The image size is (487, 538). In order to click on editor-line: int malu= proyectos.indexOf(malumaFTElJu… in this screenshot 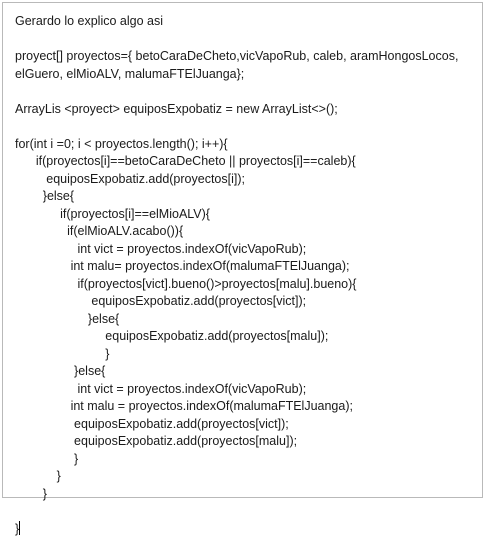, I will do `click(246, 267)`.